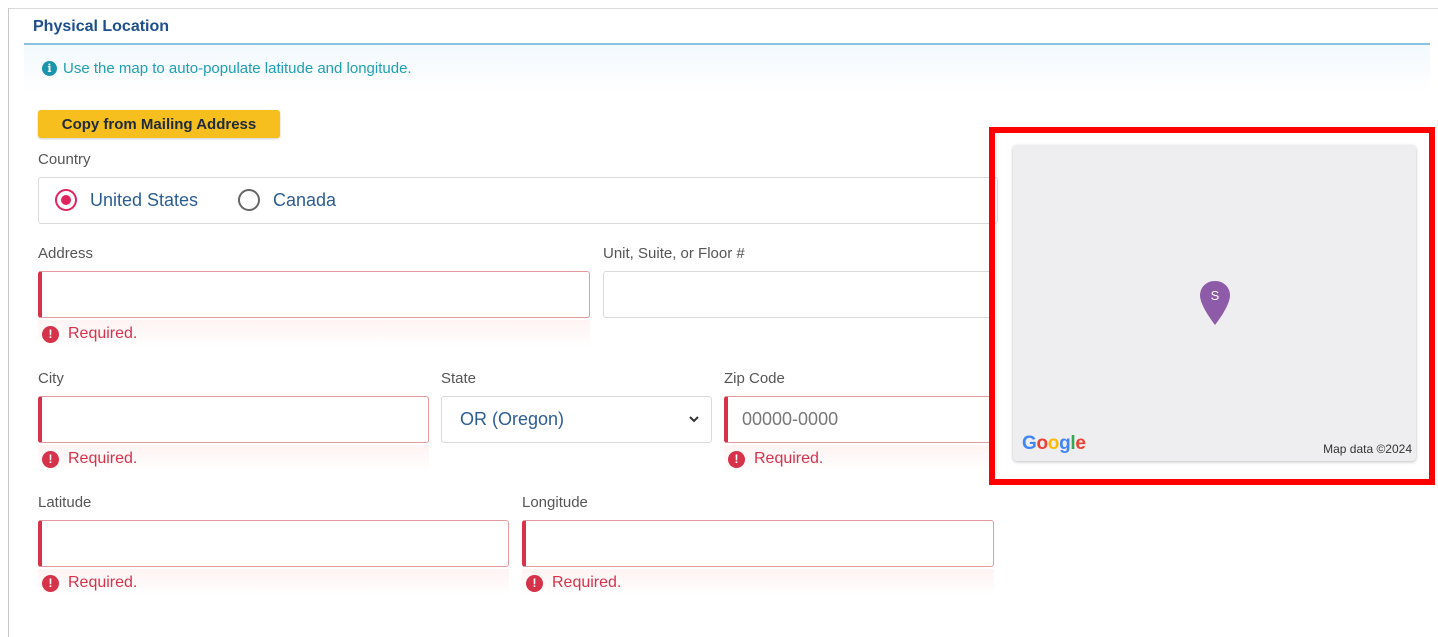  I want to click on latitude-error-text: Required., so click(103, 582).